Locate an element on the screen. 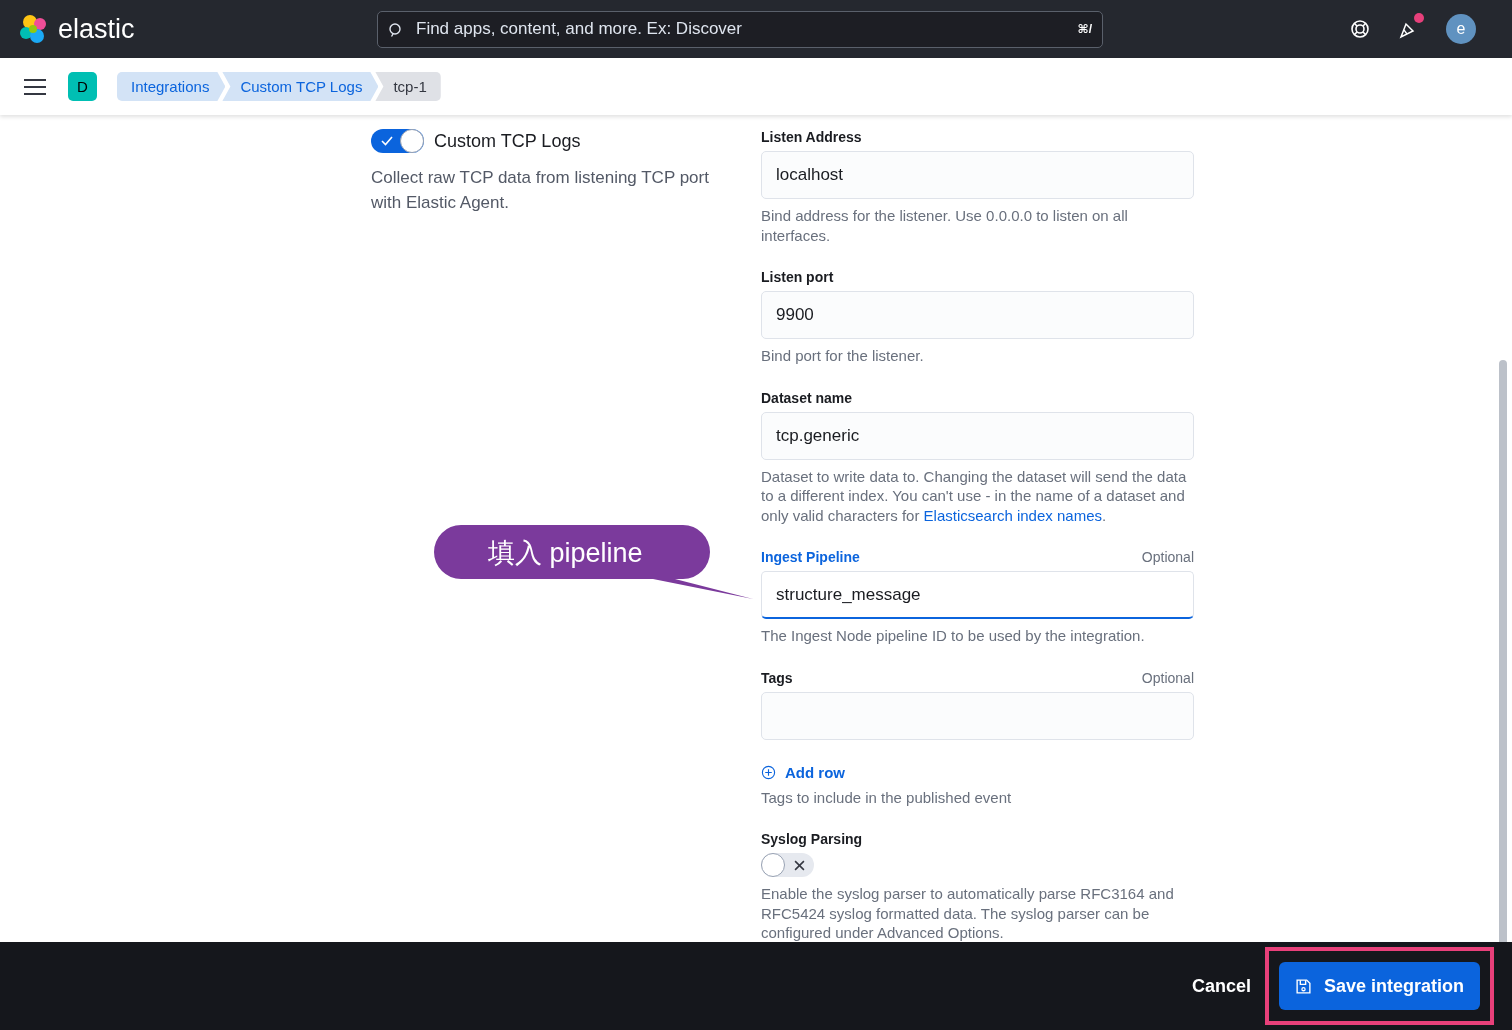 The image size is (1512, 1030). breadcrumb: tcp-1 is located at coordinates (408, 86).